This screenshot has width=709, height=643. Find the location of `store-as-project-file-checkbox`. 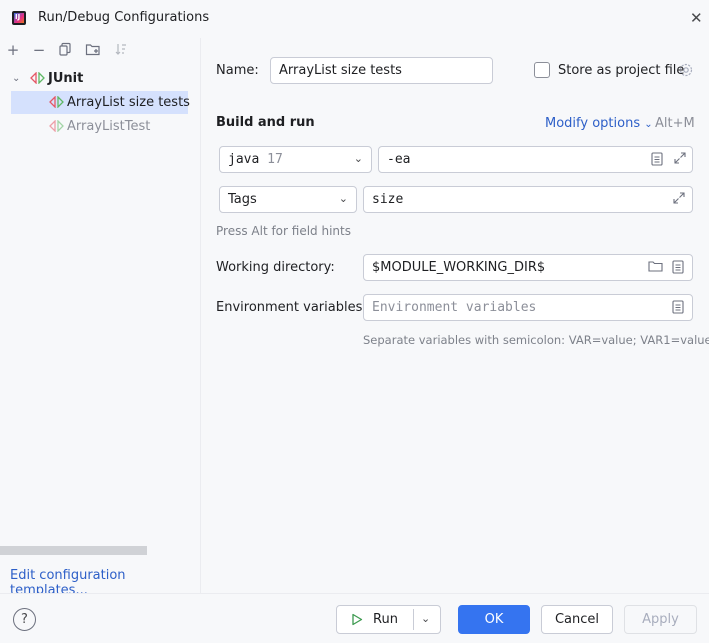

store-as-project-file-checkbox is located at coordinates (542, 70).